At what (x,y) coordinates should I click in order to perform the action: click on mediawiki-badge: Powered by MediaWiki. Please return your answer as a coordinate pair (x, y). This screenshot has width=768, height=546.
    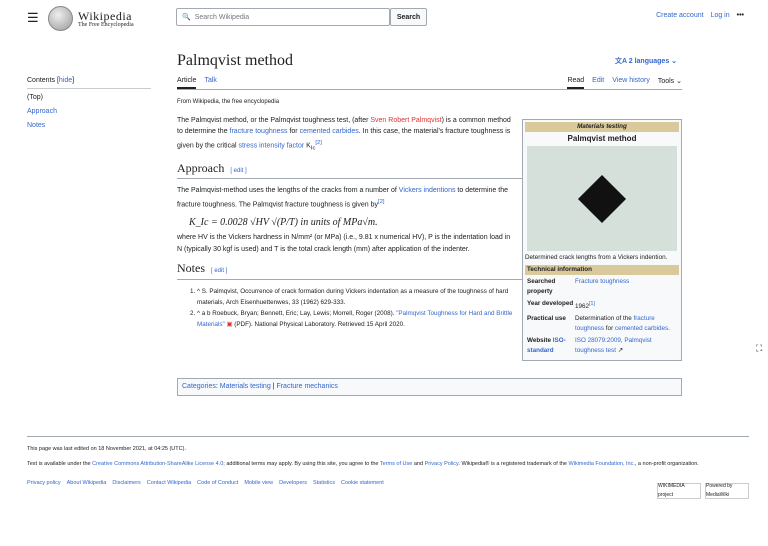
    Looking at the image, I should click on (727, 491).